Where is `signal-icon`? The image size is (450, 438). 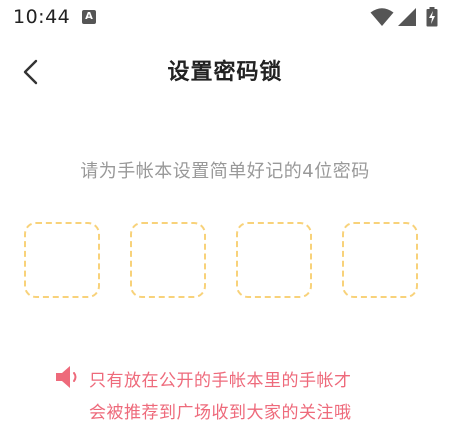
signal-icon is located at coordinates (407, 17).